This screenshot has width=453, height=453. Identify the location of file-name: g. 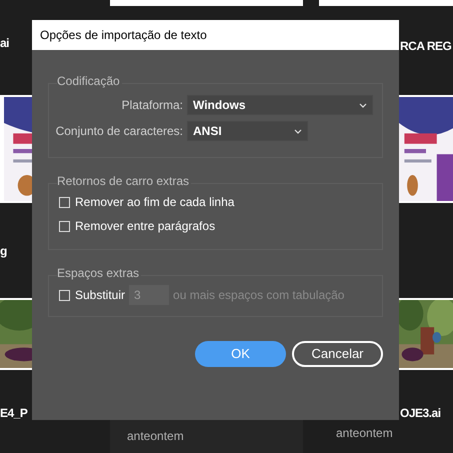
(3, 251).